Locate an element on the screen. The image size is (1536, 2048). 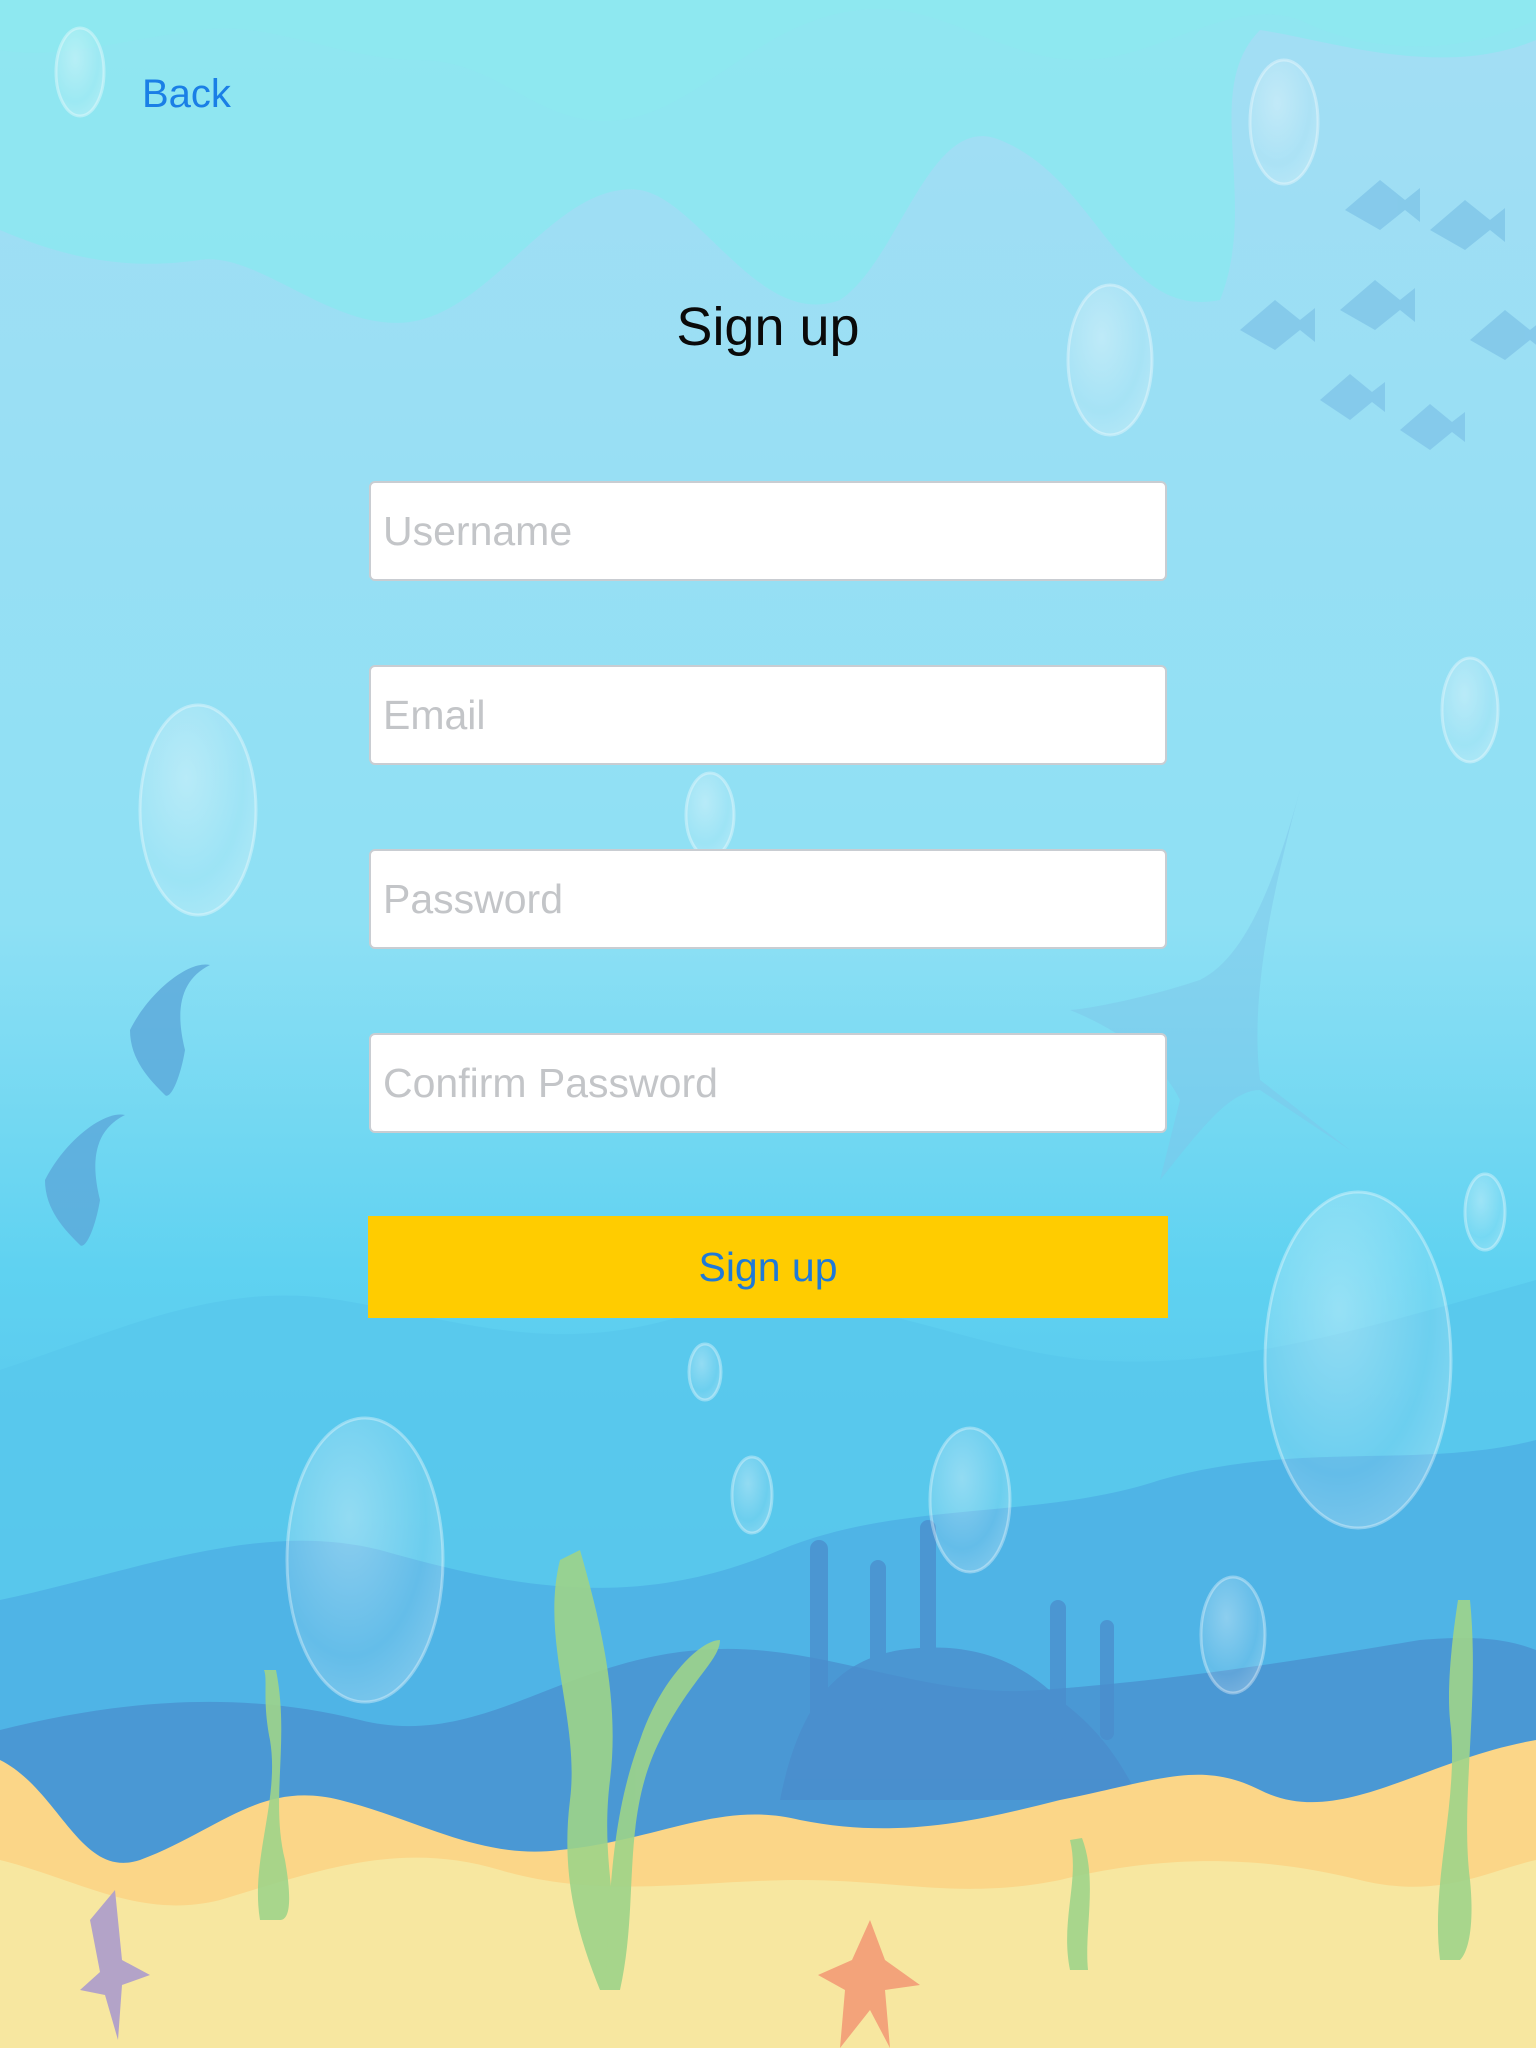
email-field is located at coordinates (768, 715).